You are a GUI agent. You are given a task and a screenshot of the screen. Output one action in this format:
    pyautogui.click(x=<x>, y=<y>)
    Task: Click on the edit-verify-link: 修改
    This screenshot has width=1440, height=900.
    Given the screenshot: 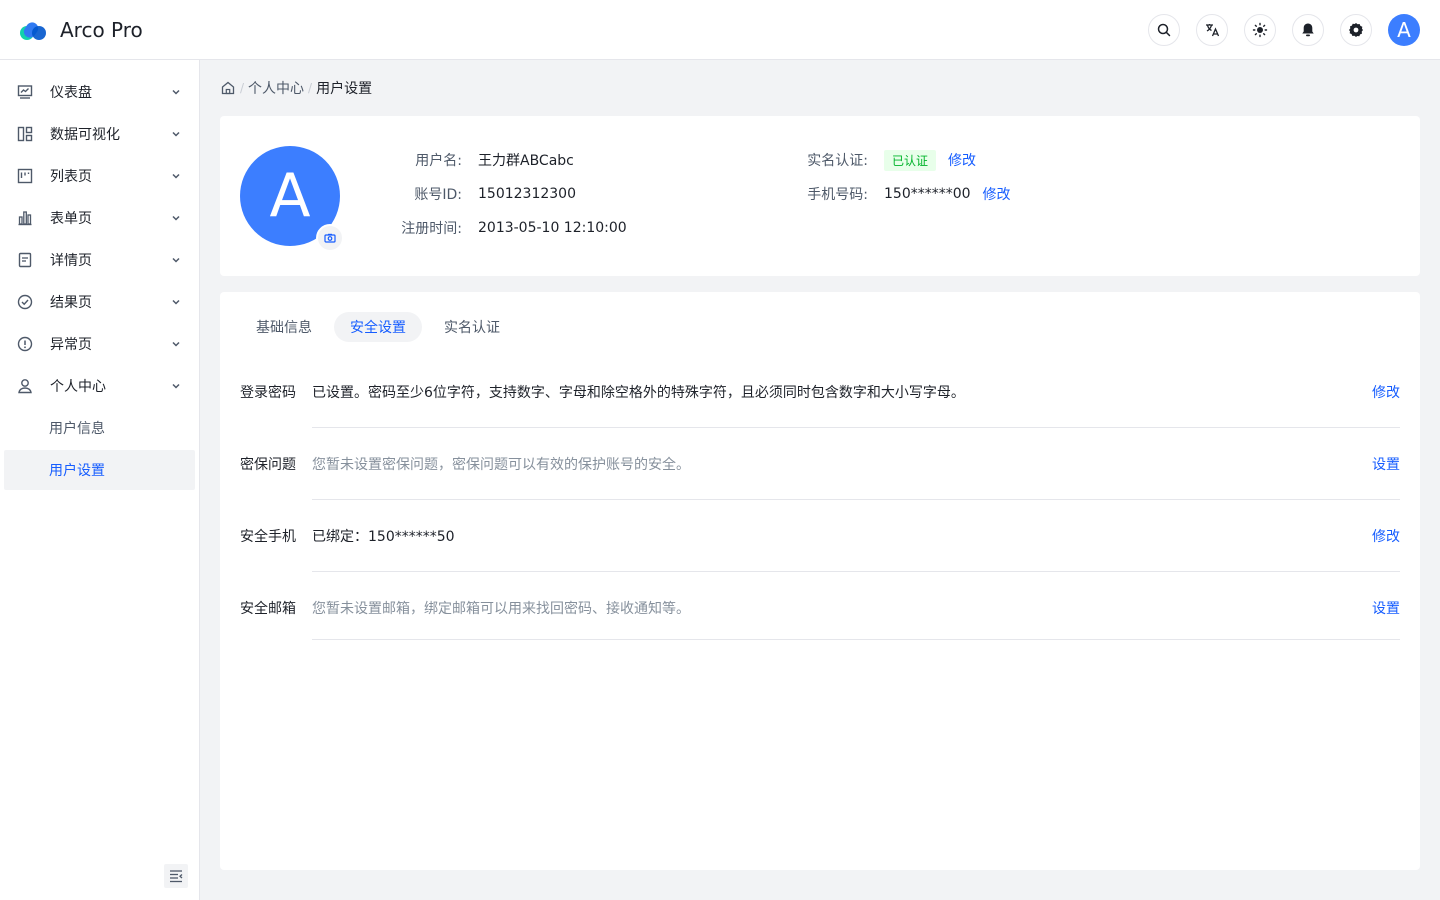 What is the action you would take?
    pyautogui.click(x=962, y=160)
    